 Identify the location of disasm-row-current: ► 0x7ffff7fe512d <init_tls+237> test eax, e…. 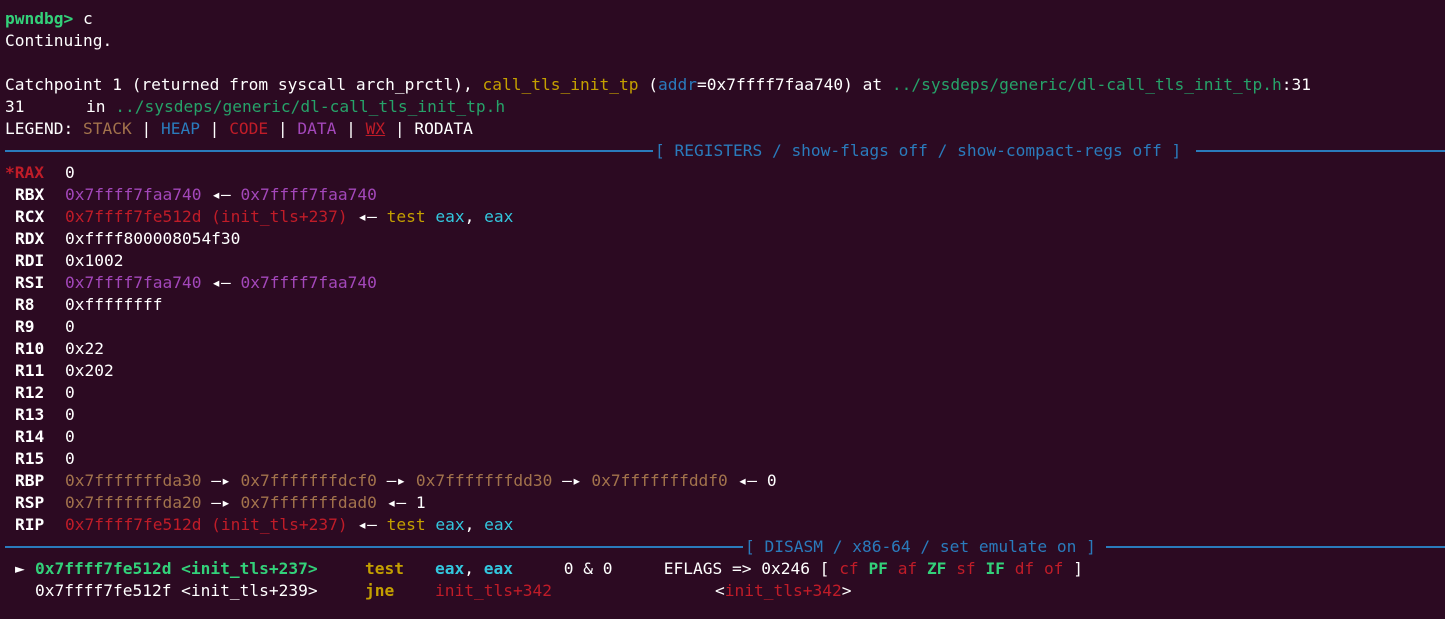
(725, 569).